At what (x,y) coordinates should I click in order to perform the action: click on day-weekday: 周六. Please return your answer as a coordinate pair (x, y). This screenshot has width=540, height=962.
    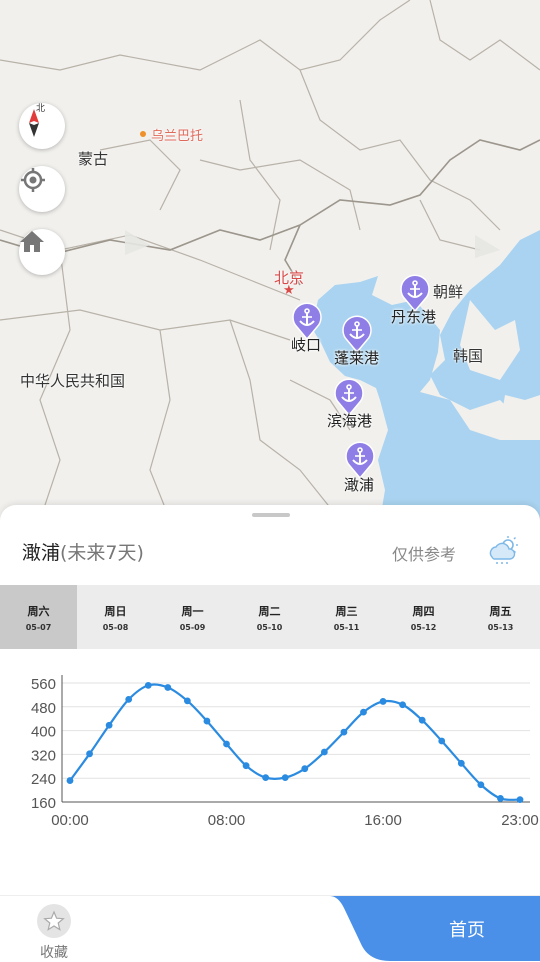
    Looking at the image, I should click on (38, 611).